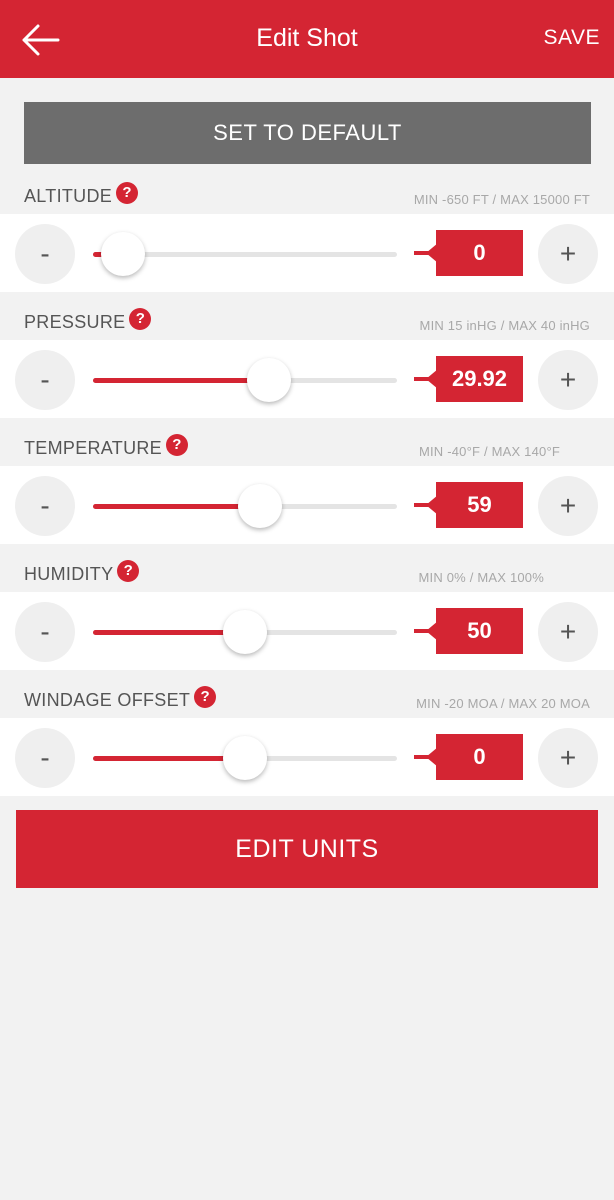 Image resolution: width=614 pixels, height=1200 pixels. I want to click on altitude-header: ALTITUDE ? MIN -650 FT / MAX 15000 FT, so click(307, 190).